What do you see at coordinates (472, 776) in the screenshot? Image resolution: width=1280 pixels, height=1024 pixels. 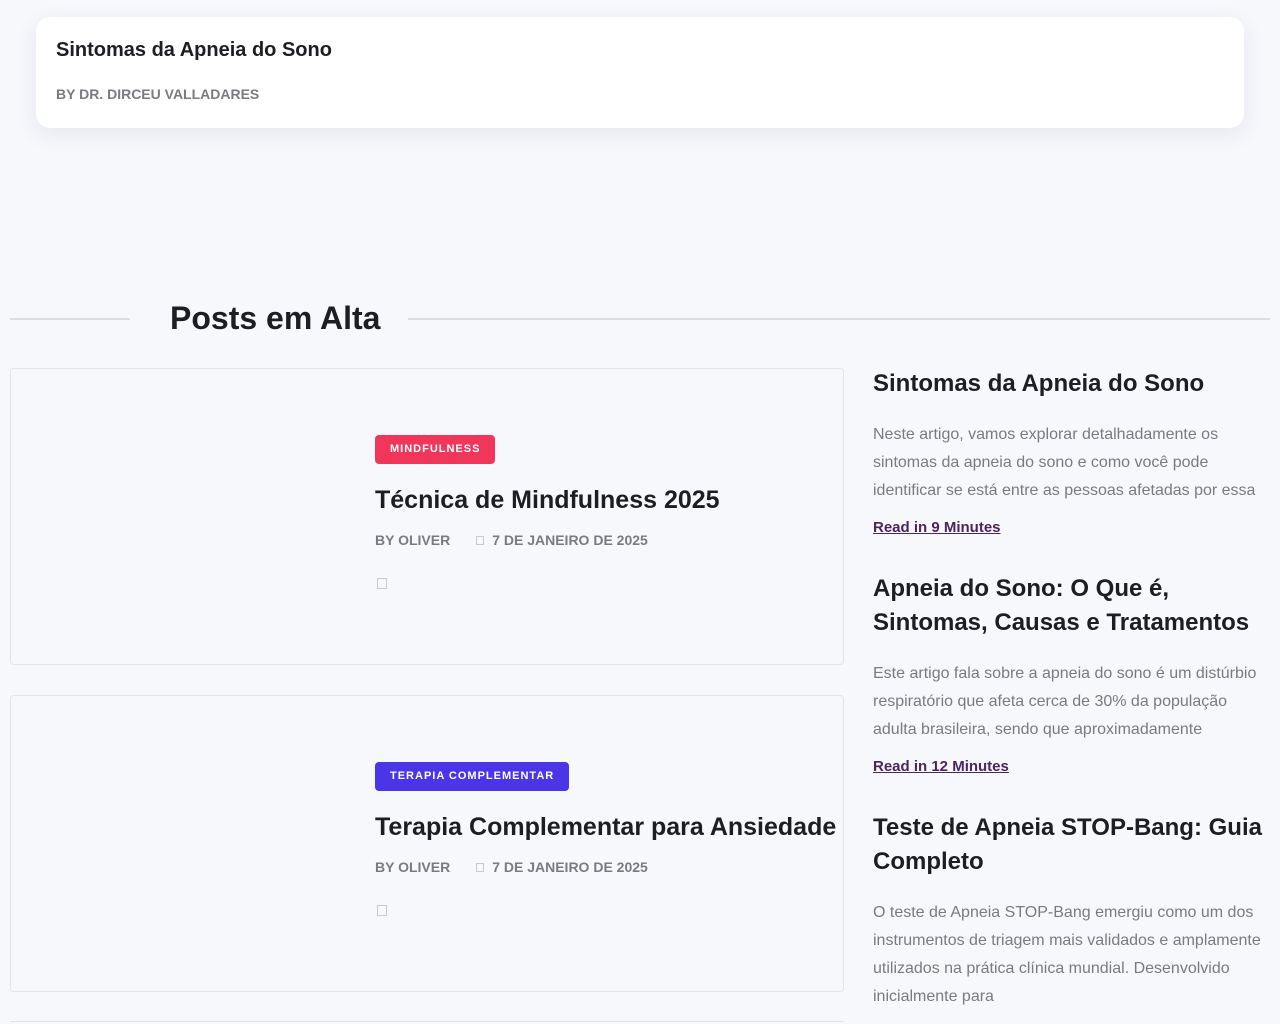 I see `category-badge: TERAPIA COMPLEMENTAR` at bounding box center [472, 776].